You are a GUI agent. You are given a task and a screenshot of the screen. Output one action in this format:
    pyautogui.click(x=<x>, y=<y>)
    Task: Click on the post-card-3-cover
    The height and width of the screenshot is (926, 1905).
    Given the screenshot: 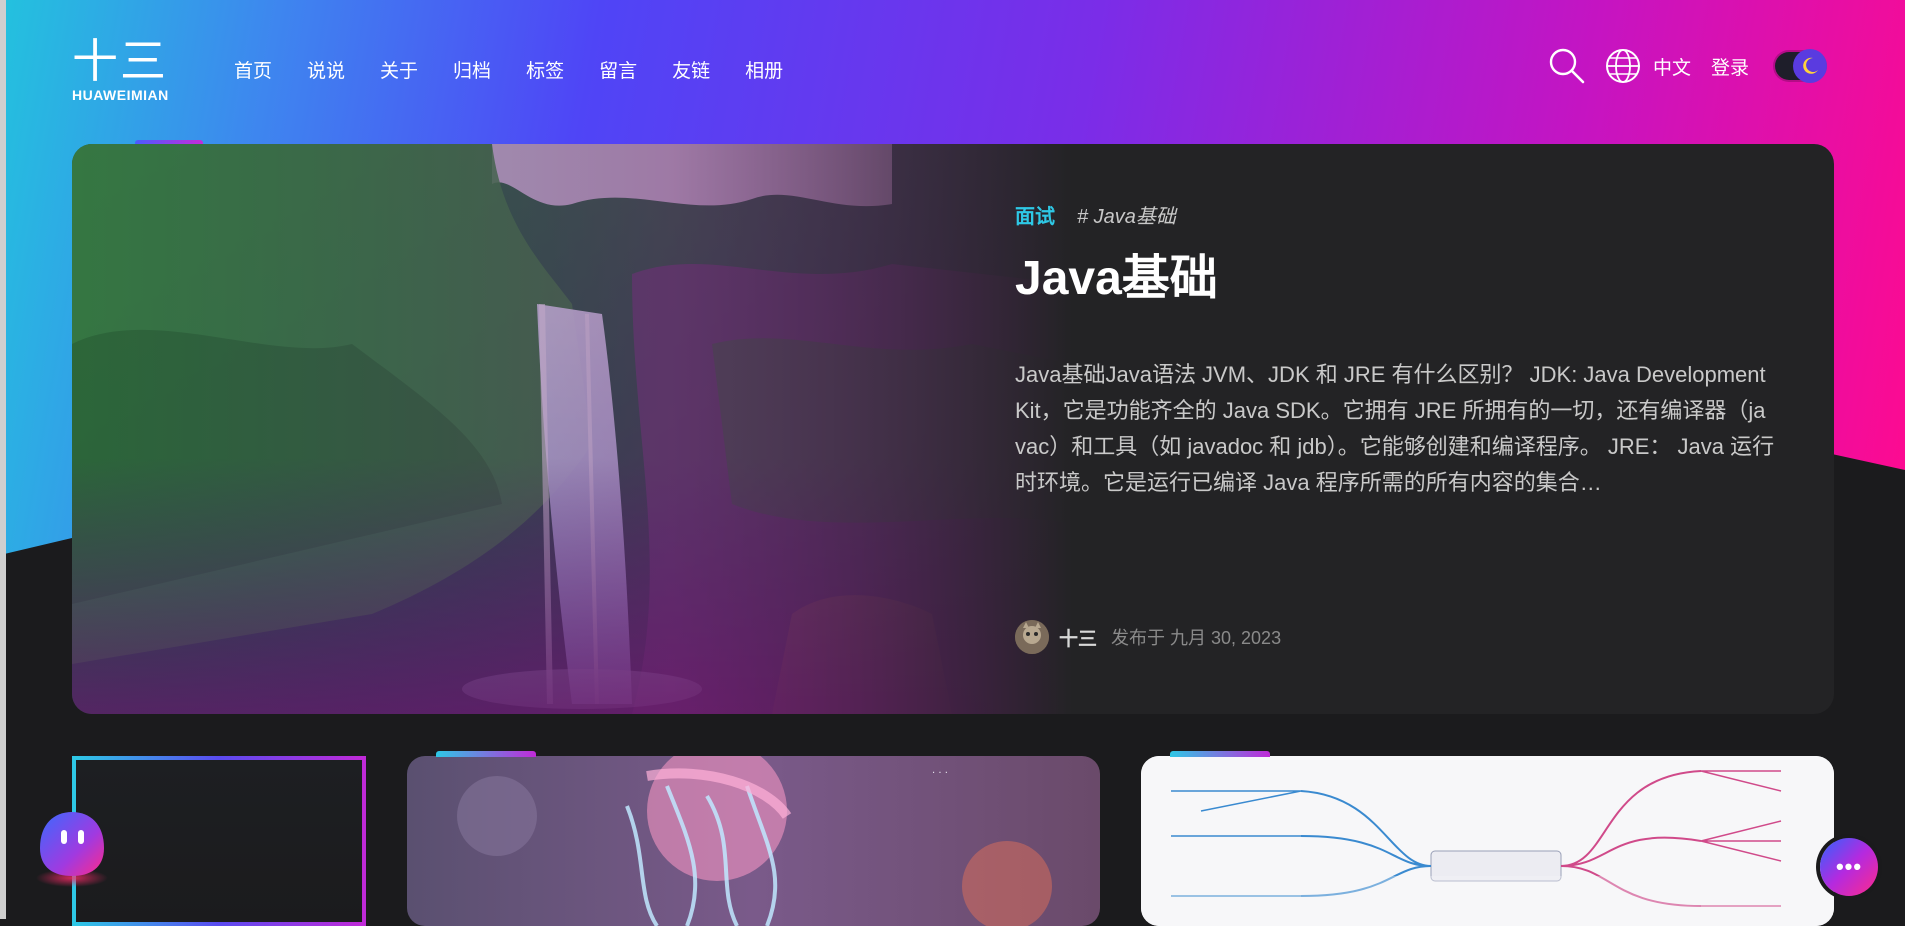 What is the action you would take?
    pyautogui.click(x=1487, y=841)
    